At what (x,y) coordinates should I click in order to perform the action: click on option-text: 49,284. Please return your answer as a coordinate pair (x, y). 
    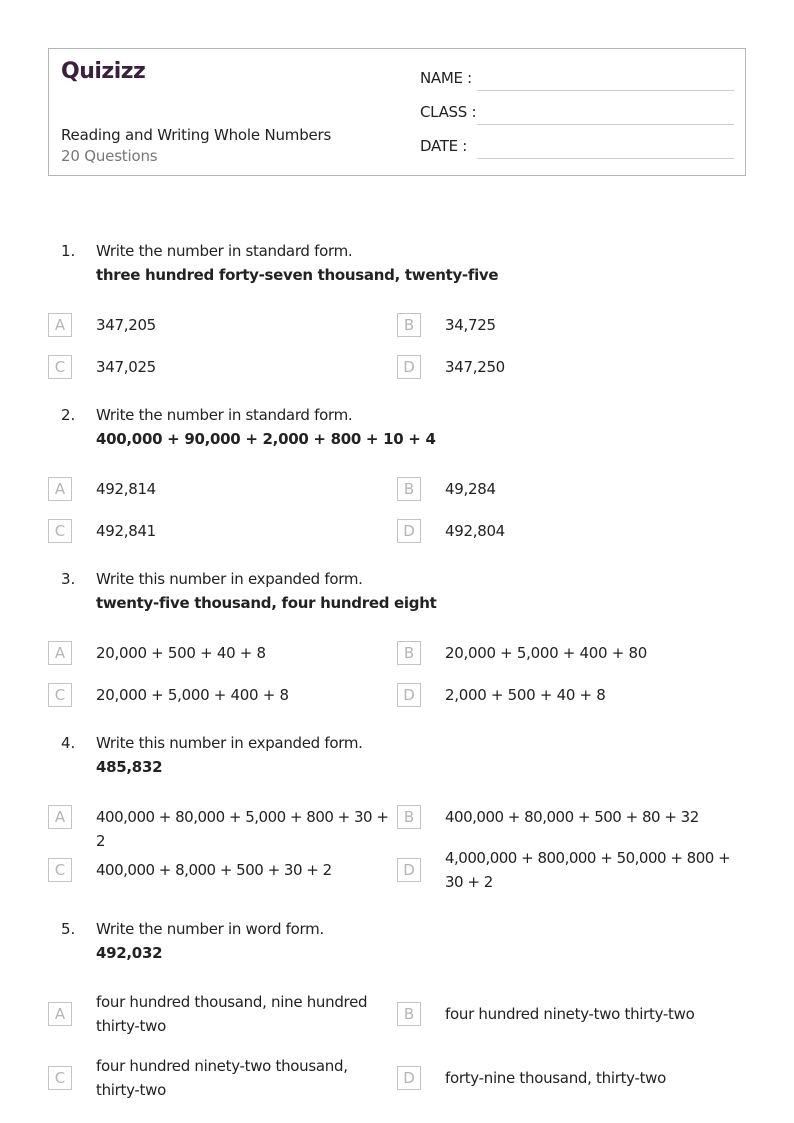
    Looking at the image, I should click on (470, 489).